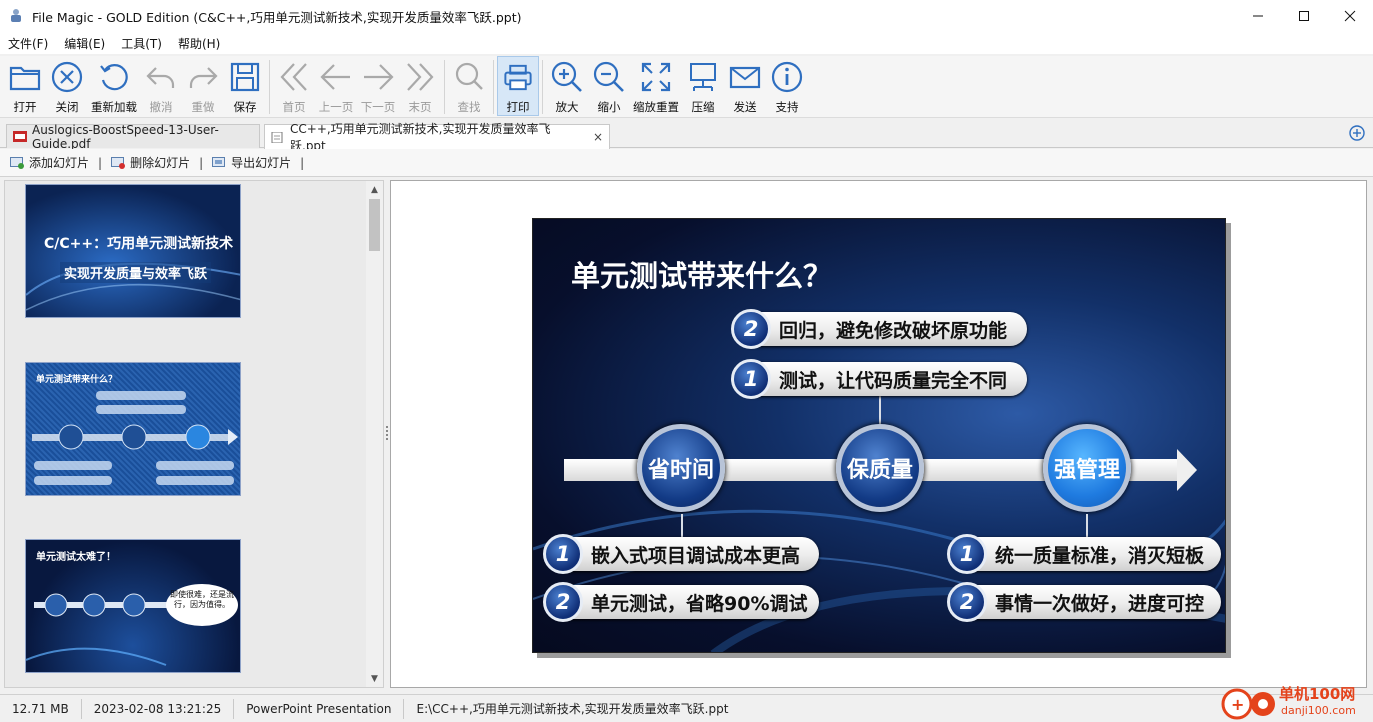 The width and height of the screenshot is (1373, 722). I want to click on item-text: 单元测试，省略90%调试, so click(699, 603).